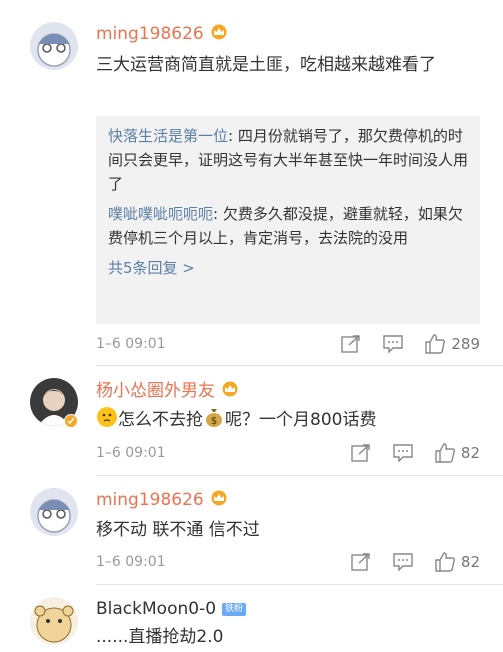 The height and width of the screenshot is (652, 503). What do you see at coordinates (465, 344) in the screenshot?
I see `like-count: 289` at bounding box center [465, 344].